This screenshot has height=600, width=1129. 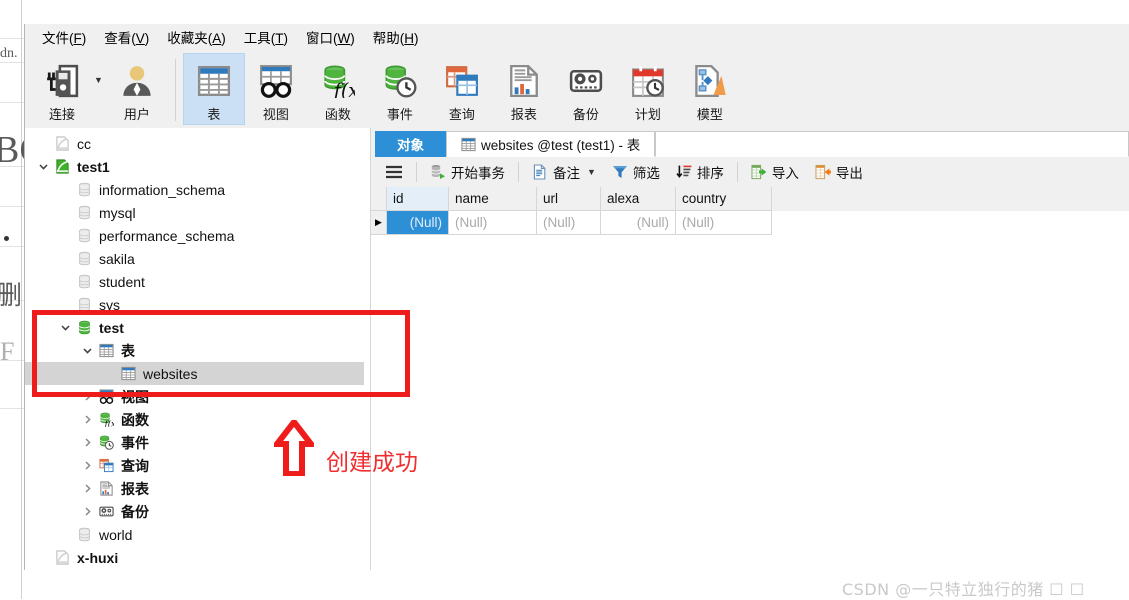 What do you see at coordinates (551, 144) in the screenshot?
I see `tab-websites-table: websites @test (test1) - 表` at bounding box center [551, 144].